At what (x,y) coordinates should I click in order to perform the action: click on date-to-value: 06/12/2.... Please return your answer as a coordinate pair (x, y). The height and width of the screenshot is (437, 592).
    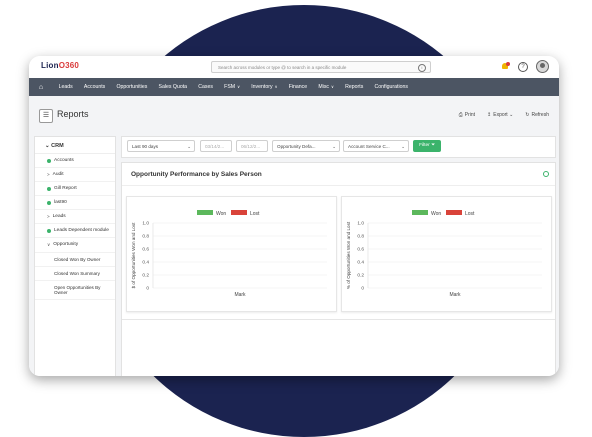
    Looking at the image, I should click on (251, 146).